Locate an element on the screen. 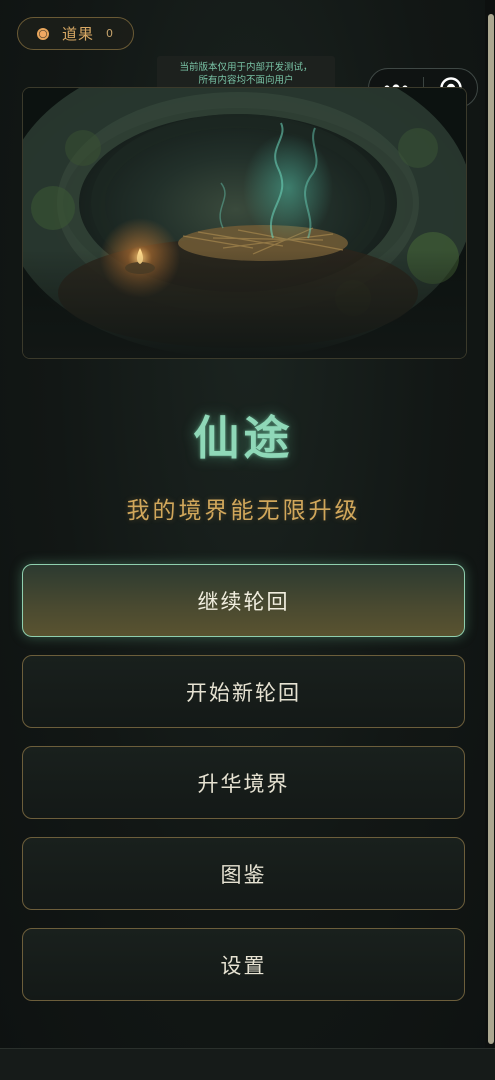  codex-button: 图鉴 is located at coordinates (243, 873).